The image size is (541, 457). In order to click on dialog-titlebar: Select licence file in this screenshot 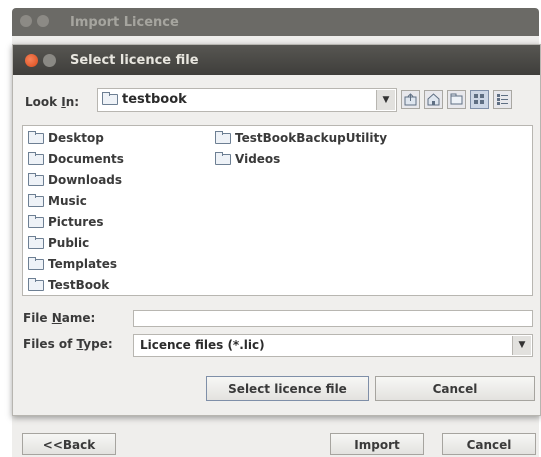, I will do `click(276, 60)`.